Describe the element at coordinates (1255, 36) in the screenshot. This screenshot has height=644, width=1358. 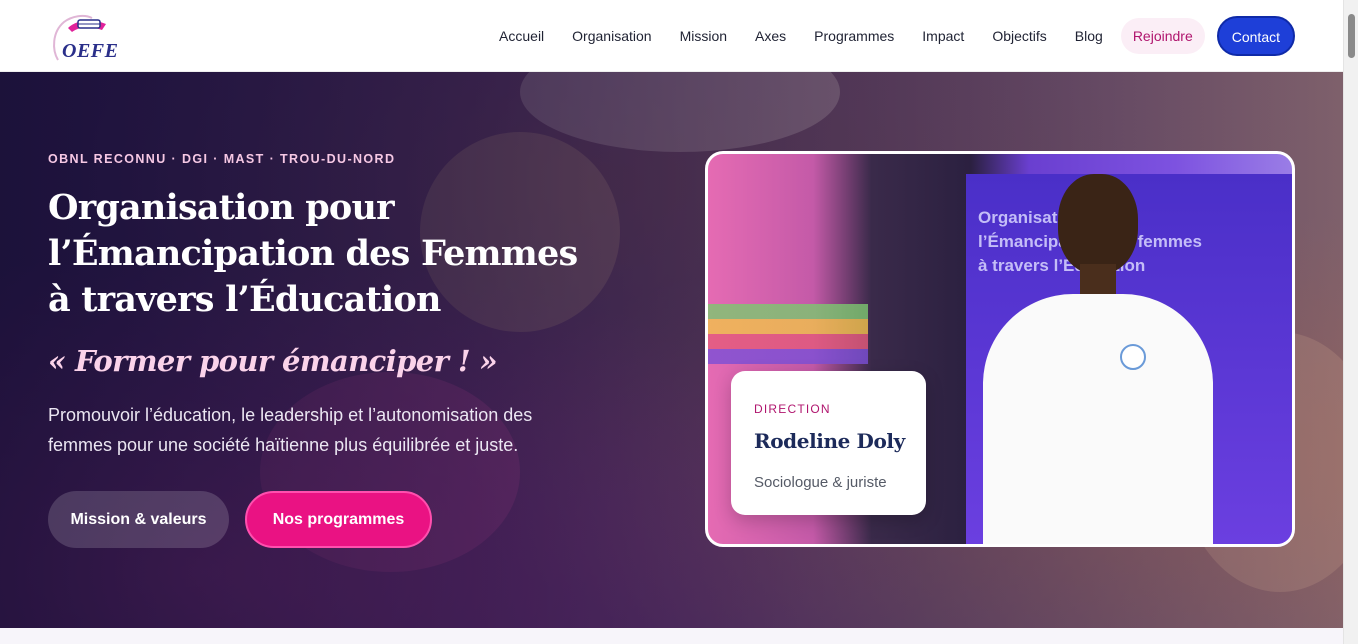
I see `contact-button: Contact` at that location.